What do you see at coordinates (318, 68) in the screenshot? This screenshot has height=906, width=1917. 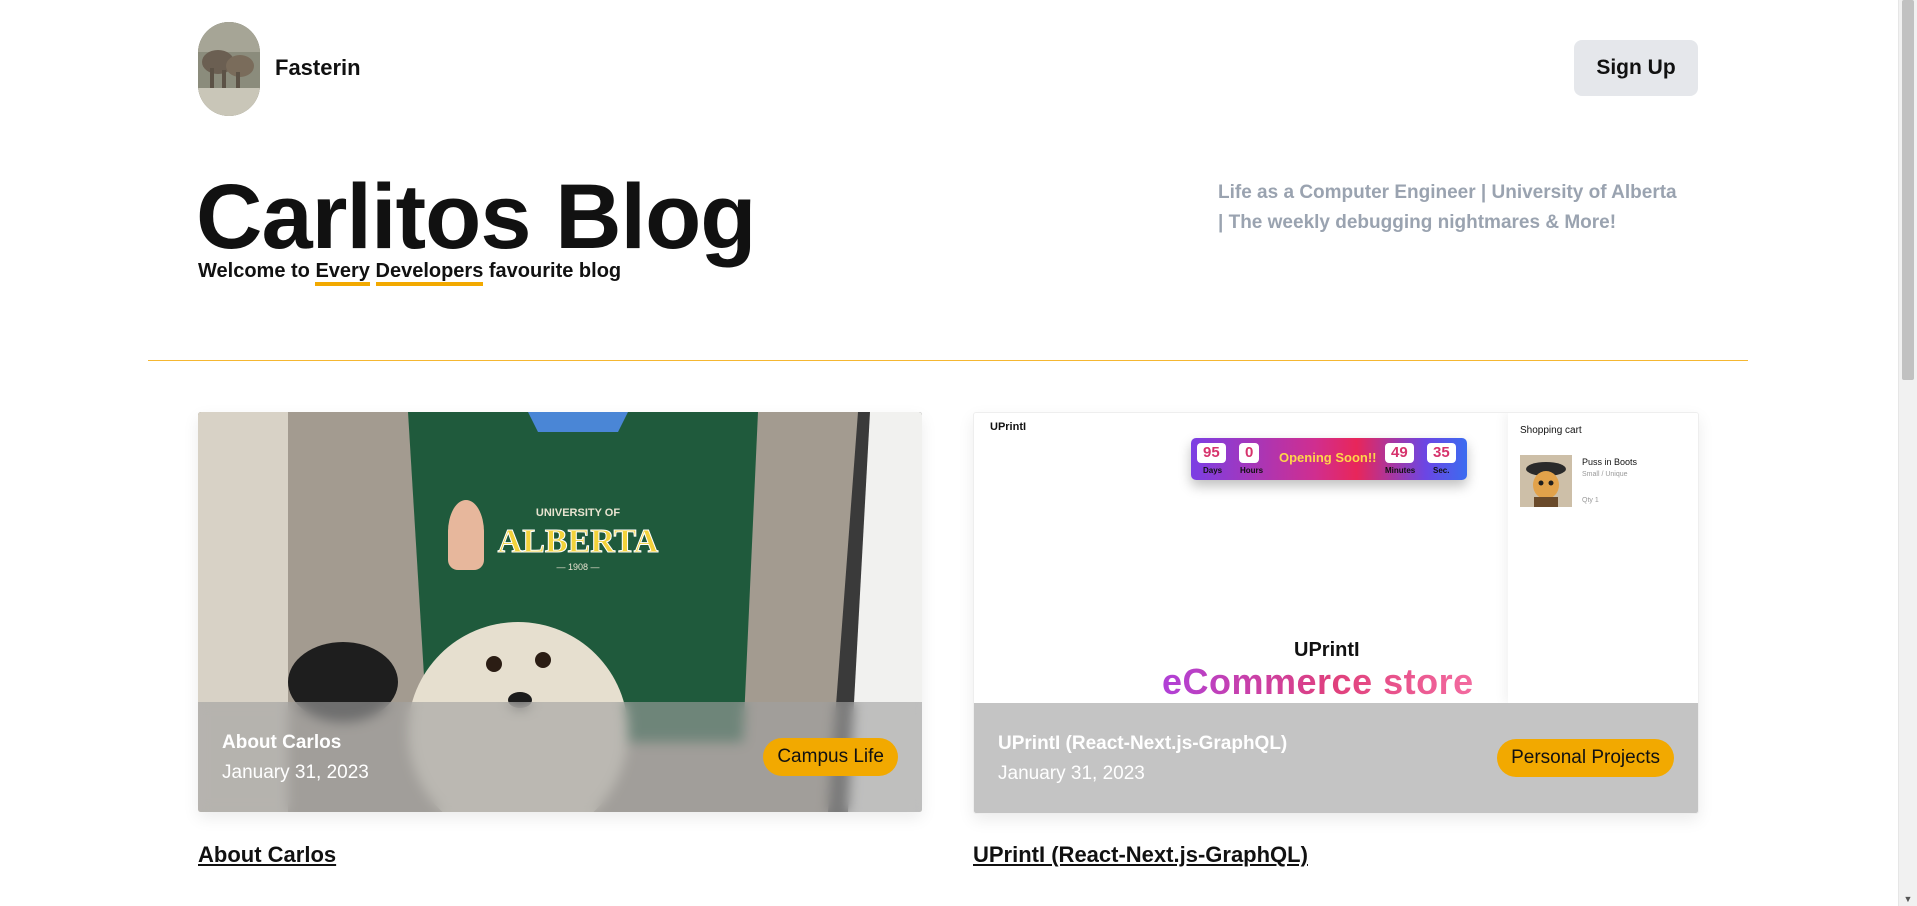 I see `brand-name: Fasterin` at bounding box center [318, 68].